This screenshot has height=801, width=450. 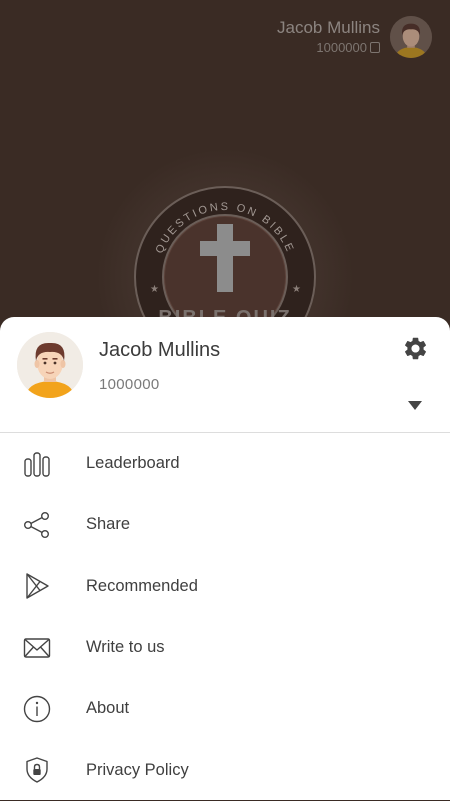 What do you see at coordinates (108, 524) in the screenshot?
I see `menu-label-share: Share` at bounding box center [108, 524].